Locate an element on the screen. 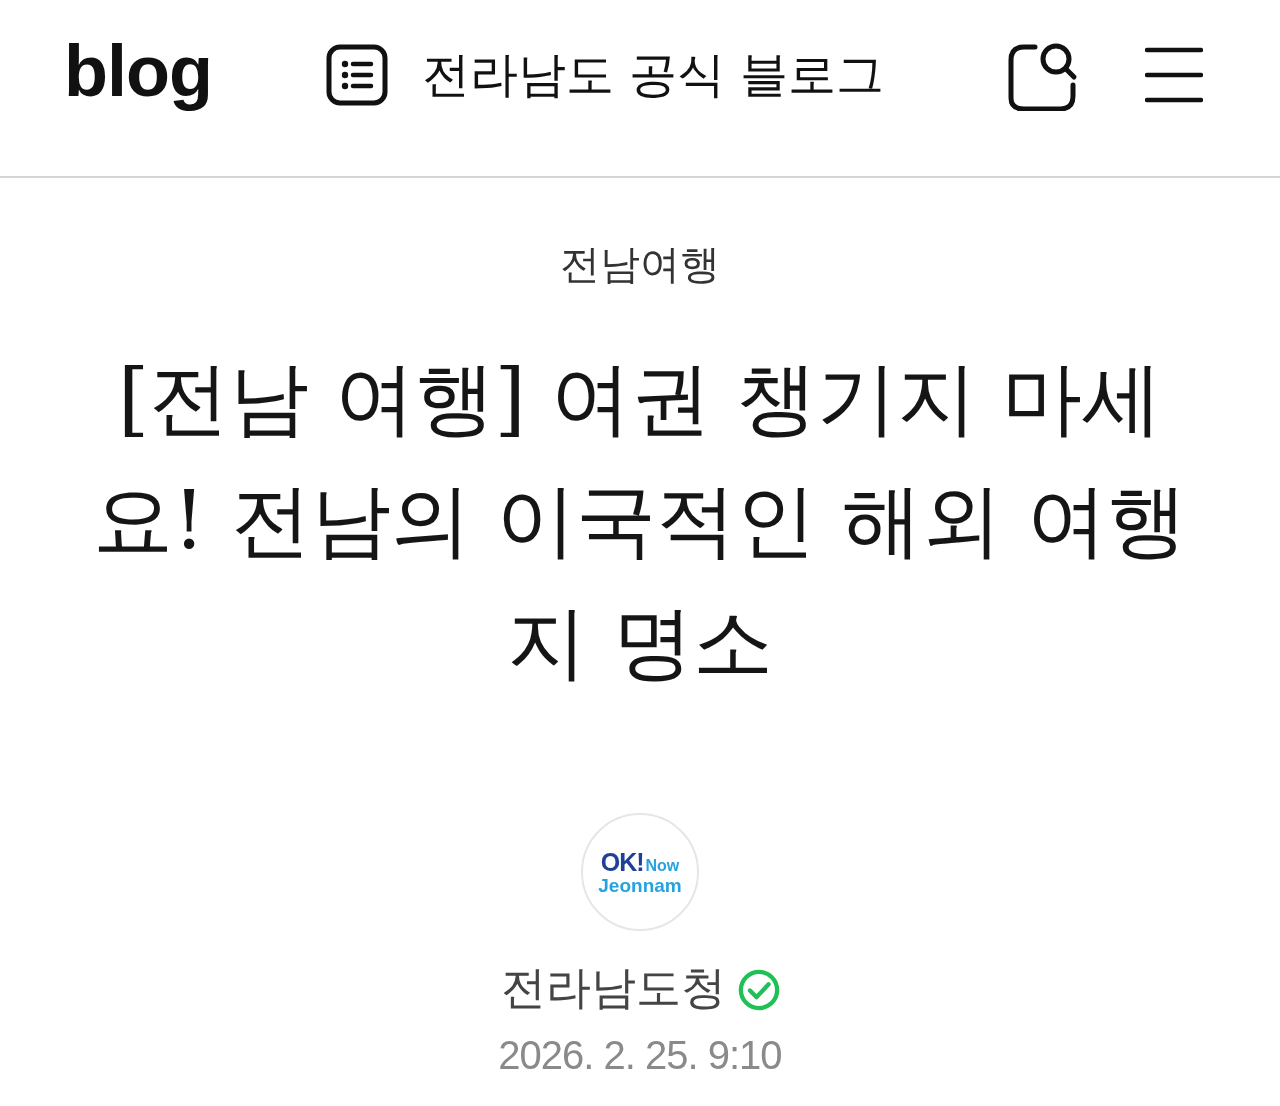 Image resolution: width=1280 pixels, height=1106 pixels. post-date: 2026. 2. 25. 9:10 is located at coordinates (640, 1055).